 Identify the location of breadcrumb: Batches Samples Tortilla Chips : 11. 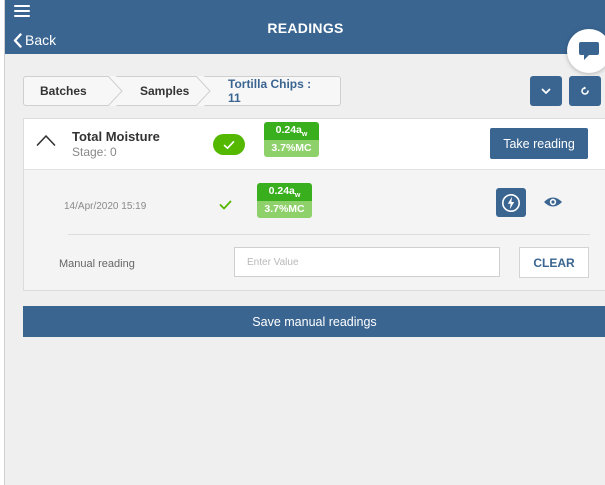
(182, 91).